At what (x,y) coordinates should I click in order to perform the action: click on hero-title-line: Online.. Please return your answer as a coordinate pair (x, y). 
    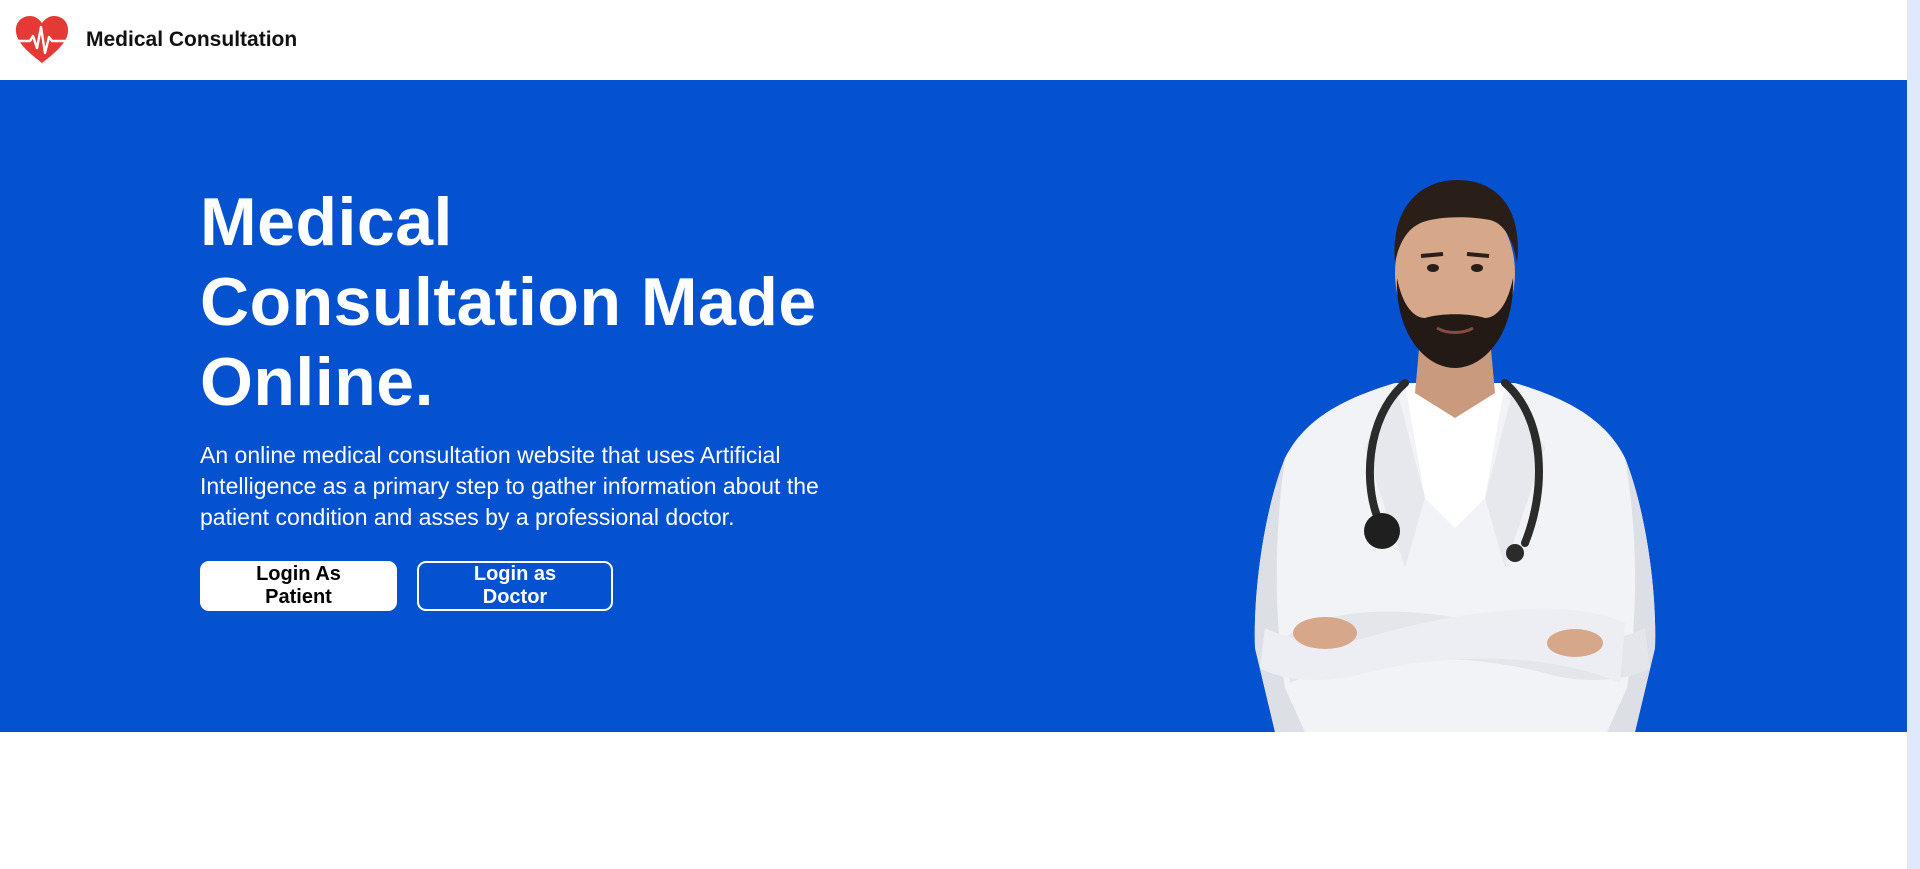
    Looking at the image, I should click on (317, 382).